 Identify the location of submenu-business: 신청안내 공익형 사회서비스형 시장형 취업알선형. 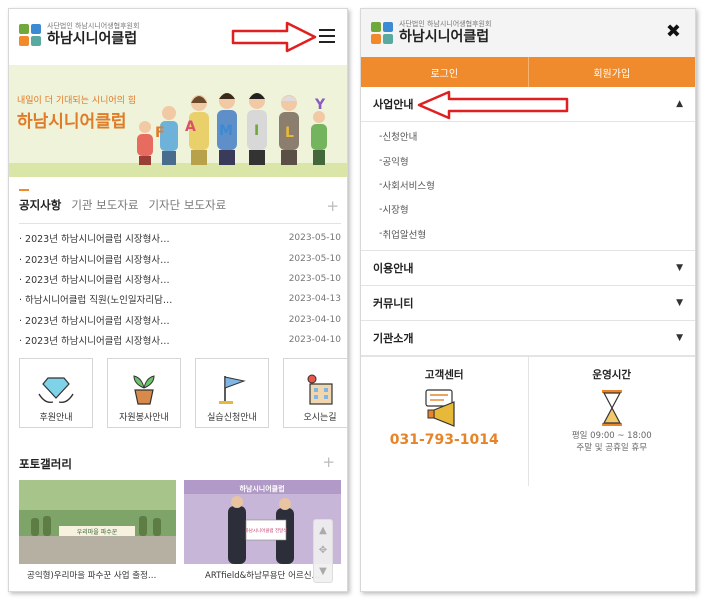
(528, 186).